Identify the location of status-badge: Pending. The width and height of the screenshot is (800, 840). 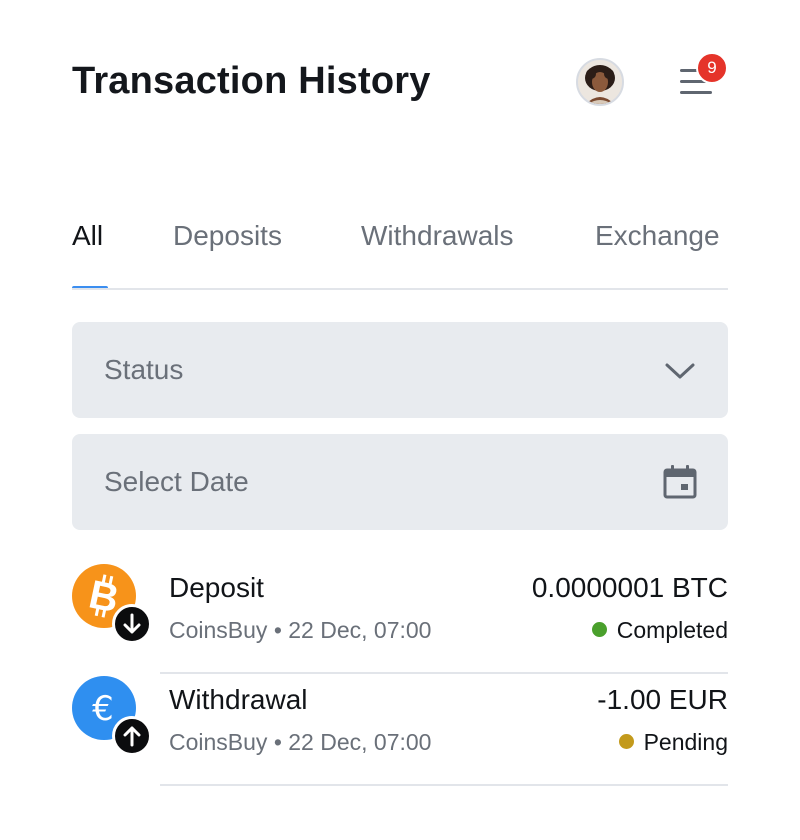
(673, 742).